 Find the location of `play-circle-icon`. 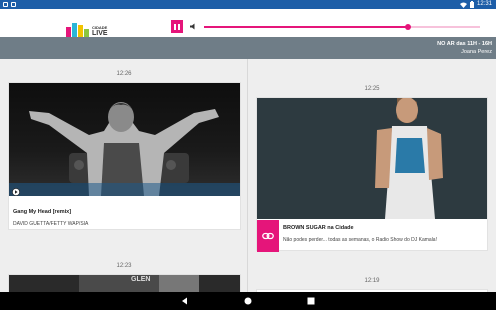

play-circle-icon is located at coordinates (16, 192).